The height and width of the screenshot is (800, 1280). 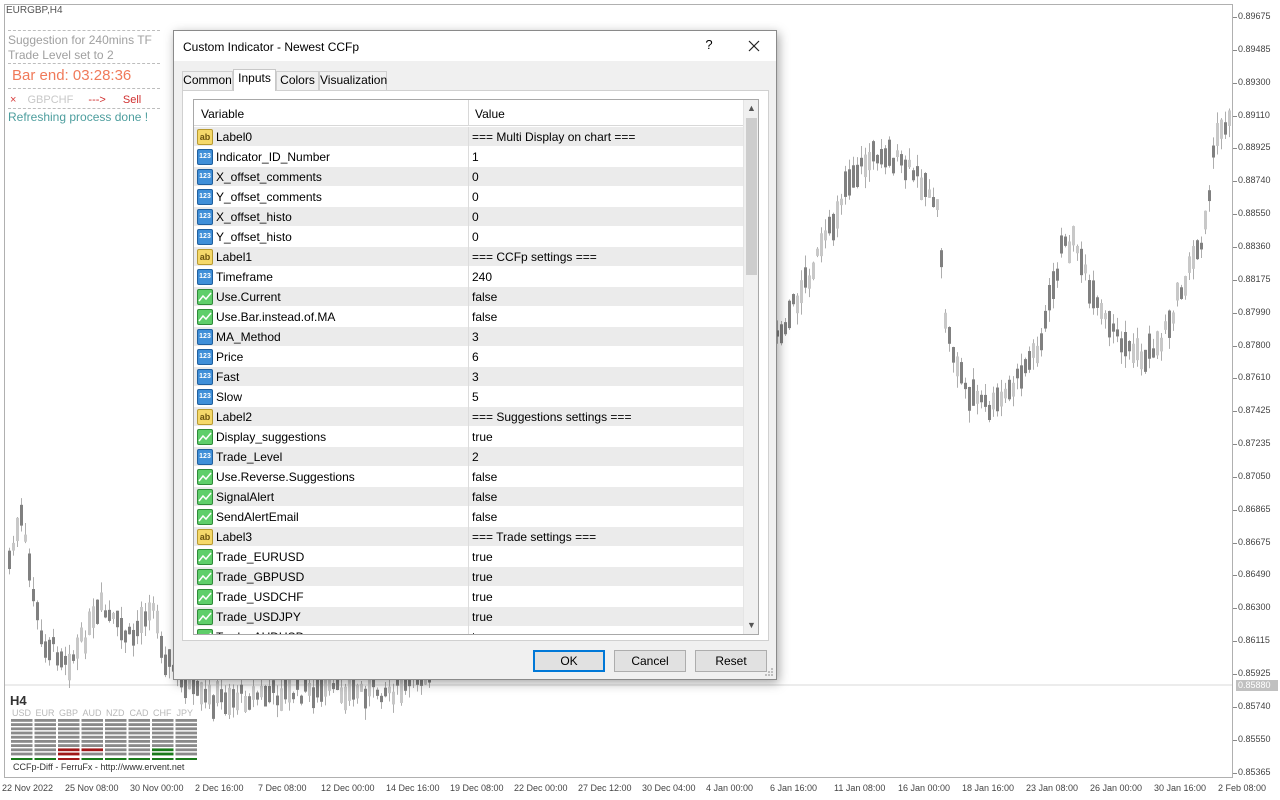 I want to click on grid-scrollbar: ▲ ▼, so click(x=750, y=367).